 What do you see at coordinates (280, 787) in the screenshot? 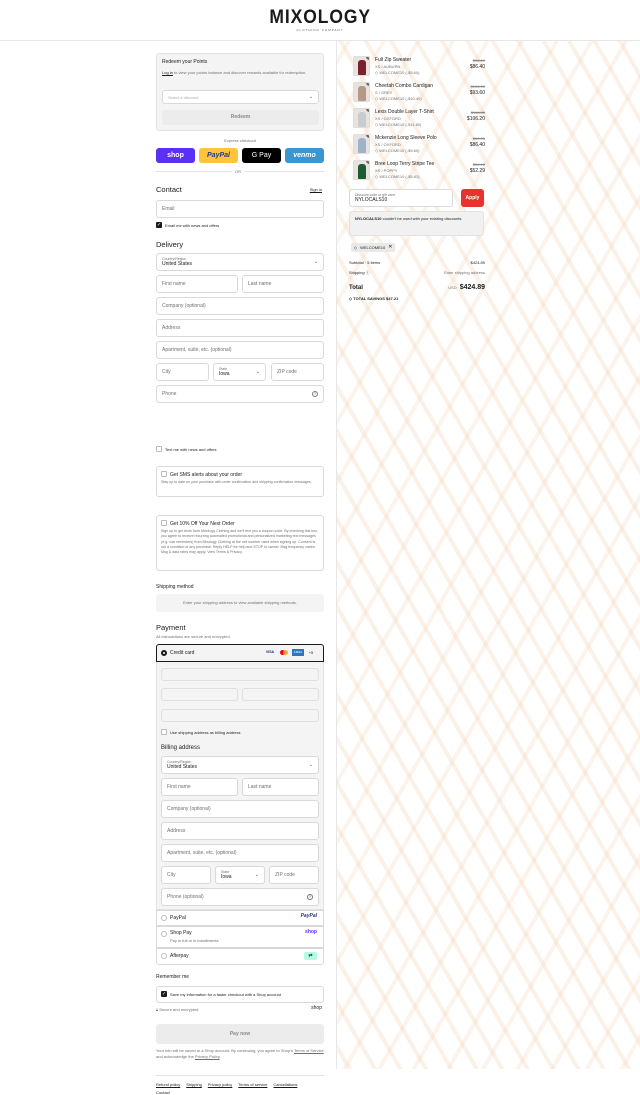
I see `billing-last-name-field: Last name` at bounding box center [280, 787].